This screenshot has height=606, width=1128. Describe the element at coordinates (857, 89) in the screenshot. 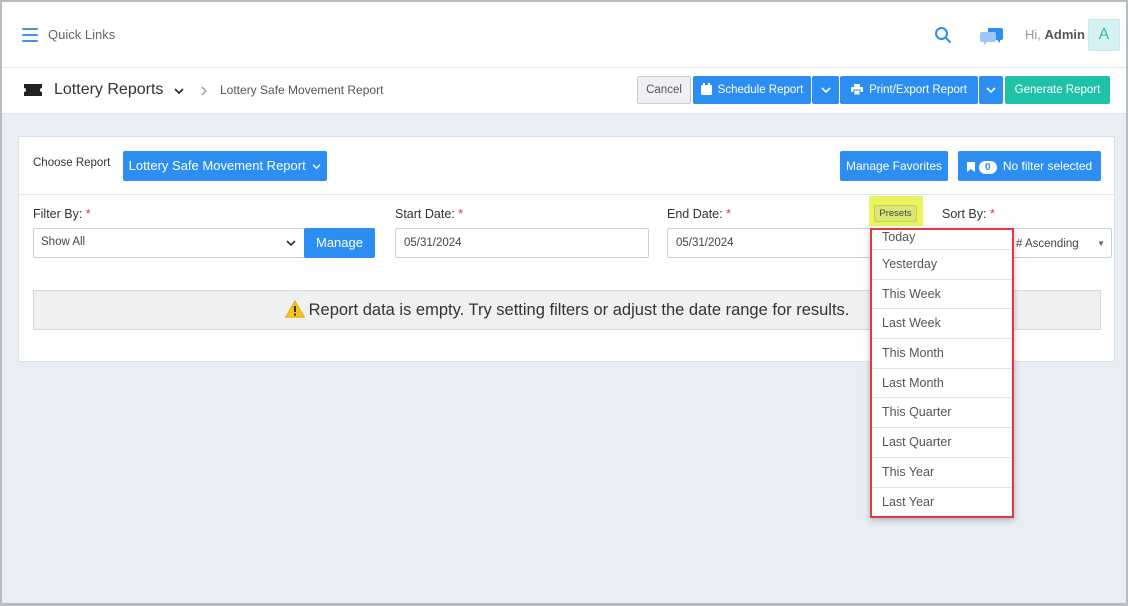

I see `printer-icon` at that location.